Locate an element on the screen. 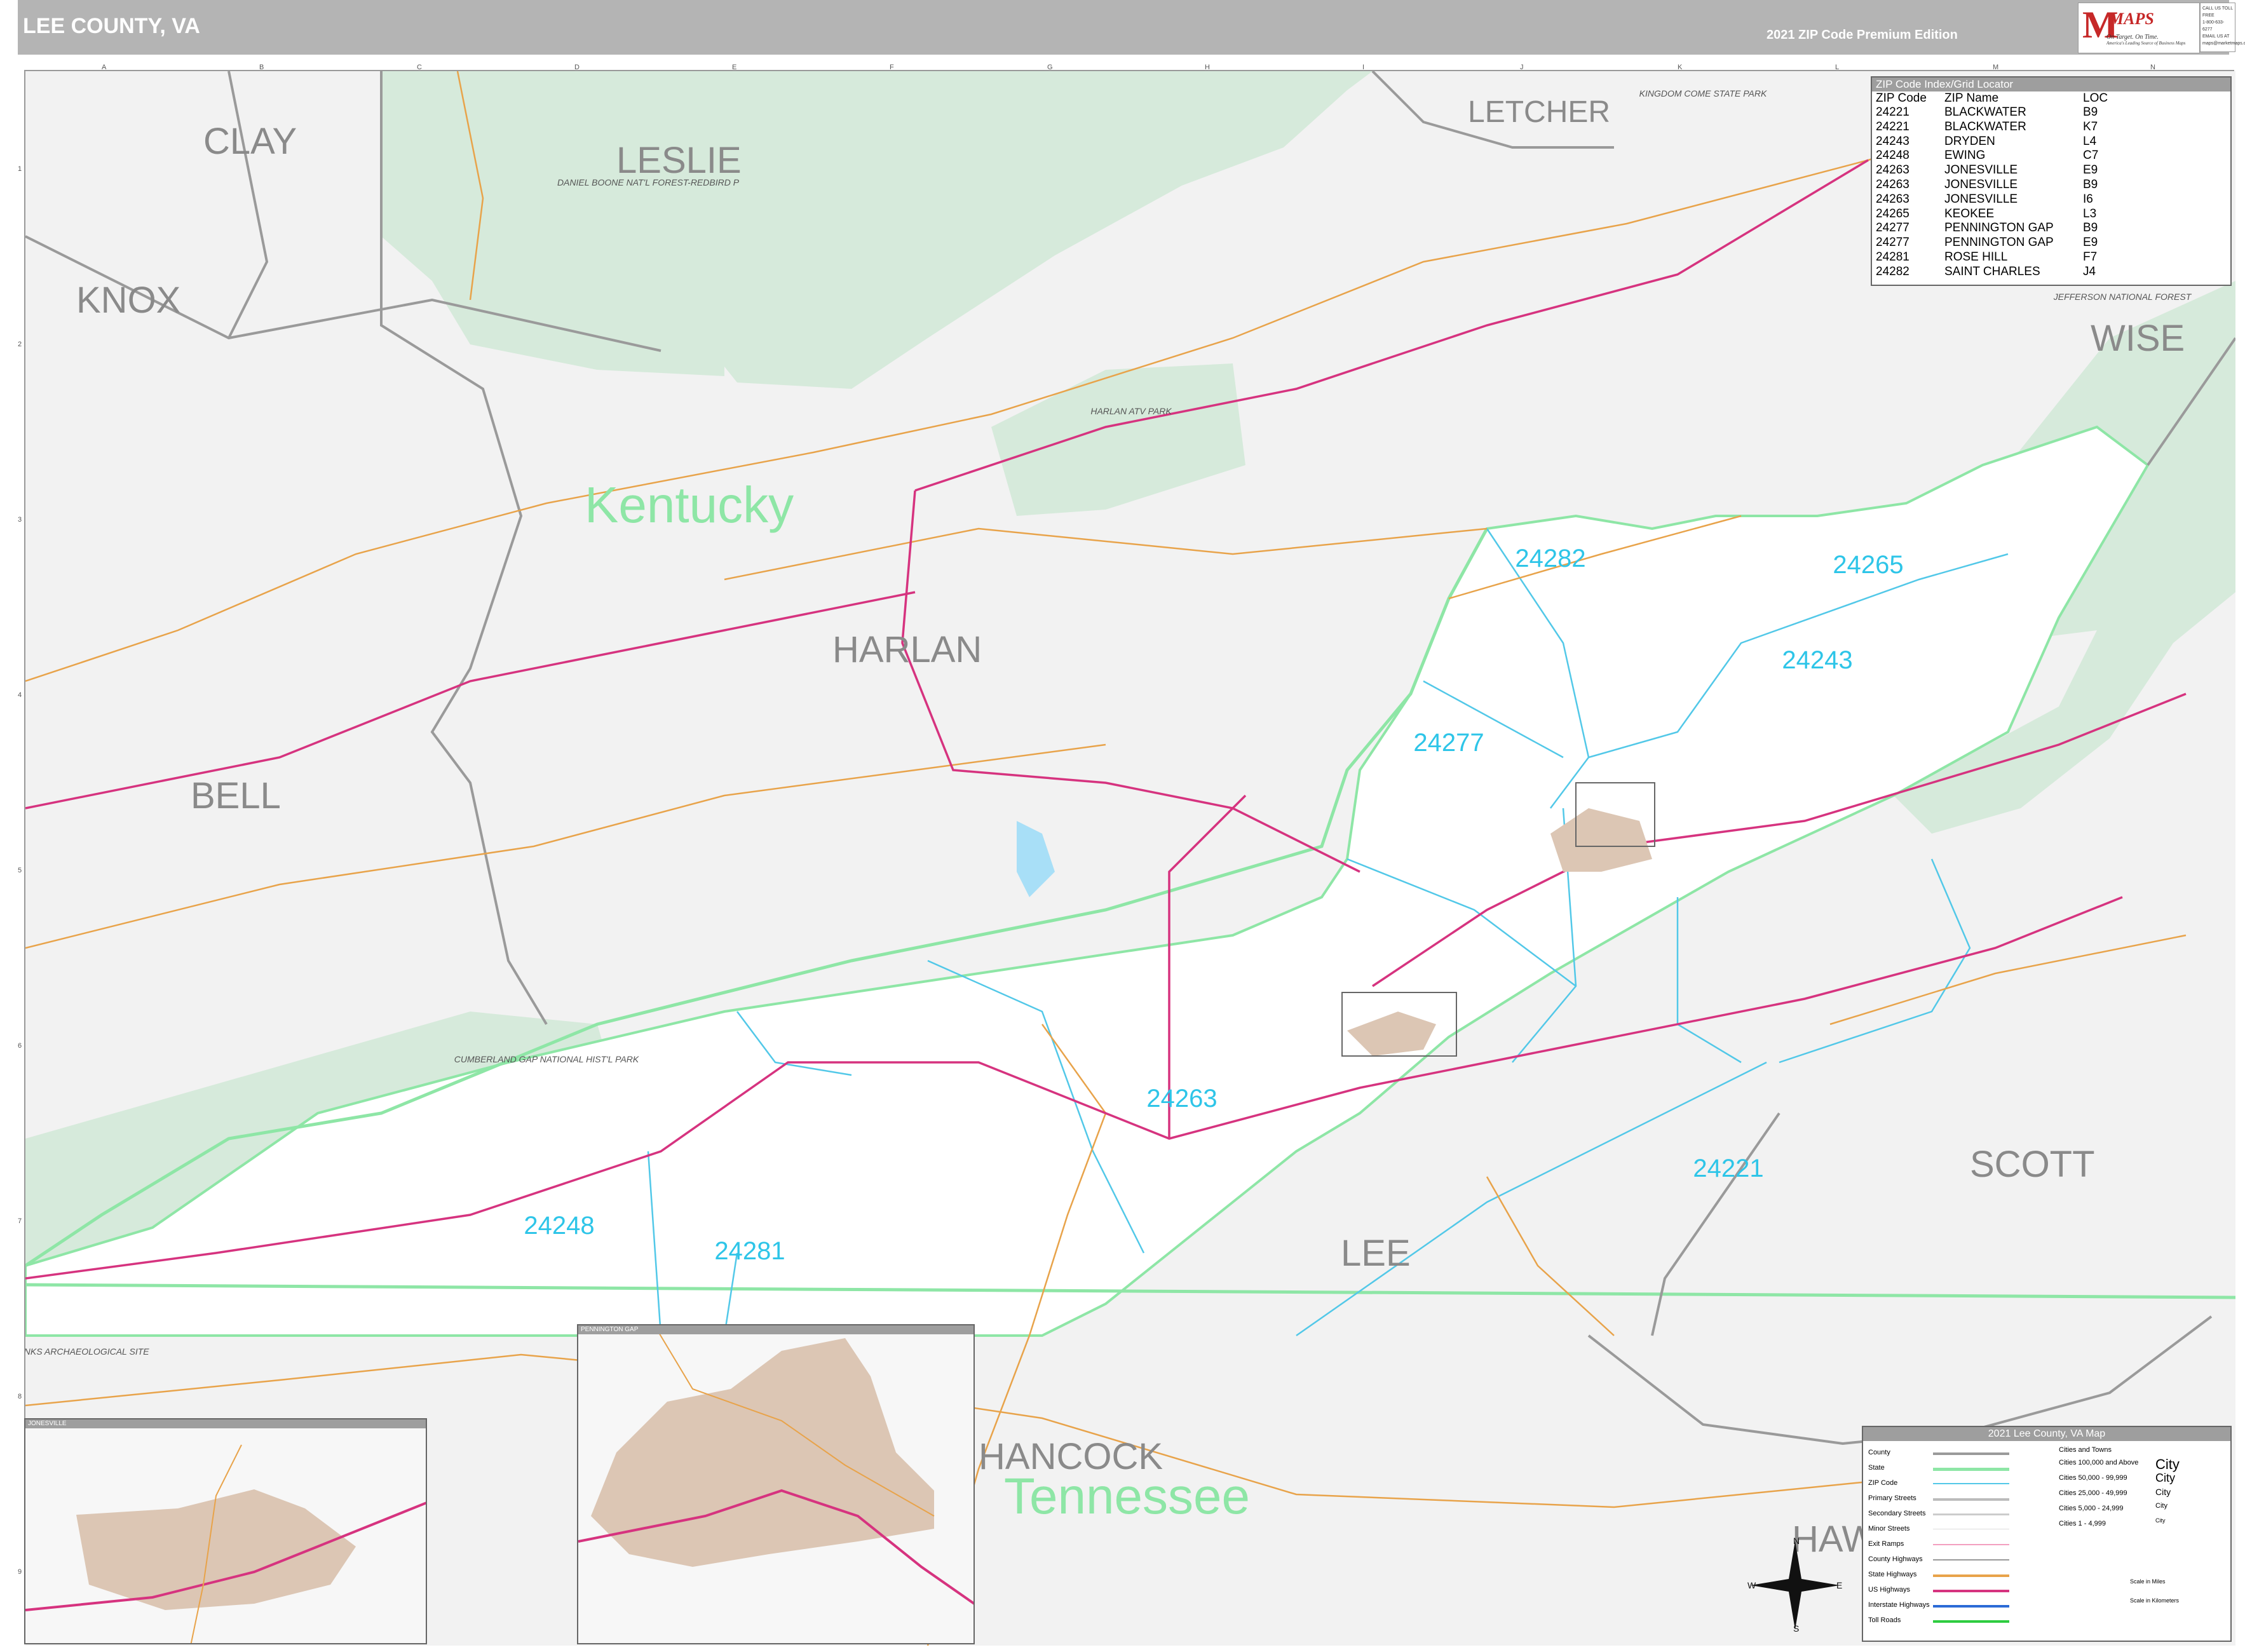 This screenshot has height=1652, width=2245. zip-name-cell: EWING is located at coordinates (1965, 156).